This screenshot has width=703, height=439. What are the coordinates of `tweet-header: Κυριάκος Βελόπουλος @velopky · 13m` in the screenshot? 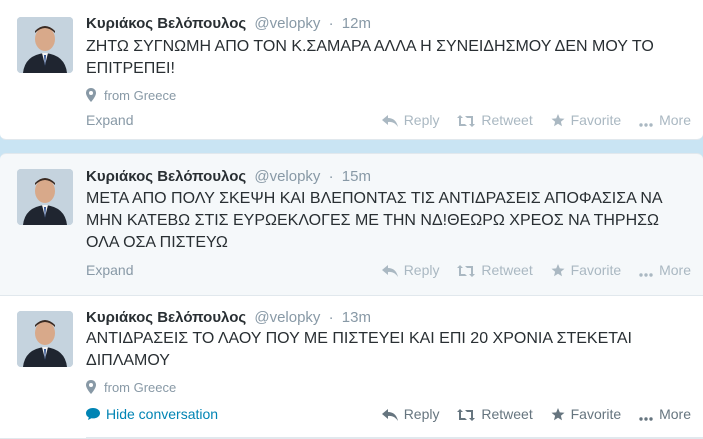 It's located at (228, 317).